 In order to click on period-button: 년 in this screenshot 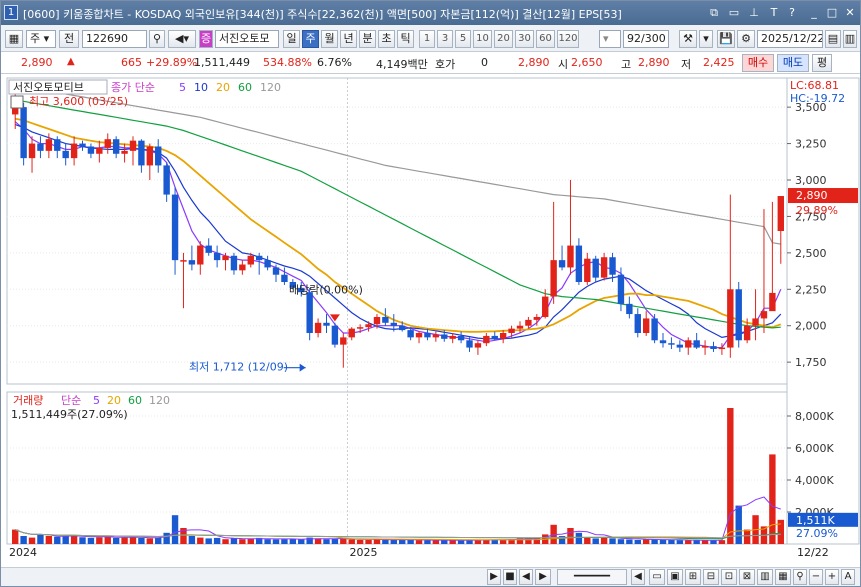, I will do `click(348, 39)`.